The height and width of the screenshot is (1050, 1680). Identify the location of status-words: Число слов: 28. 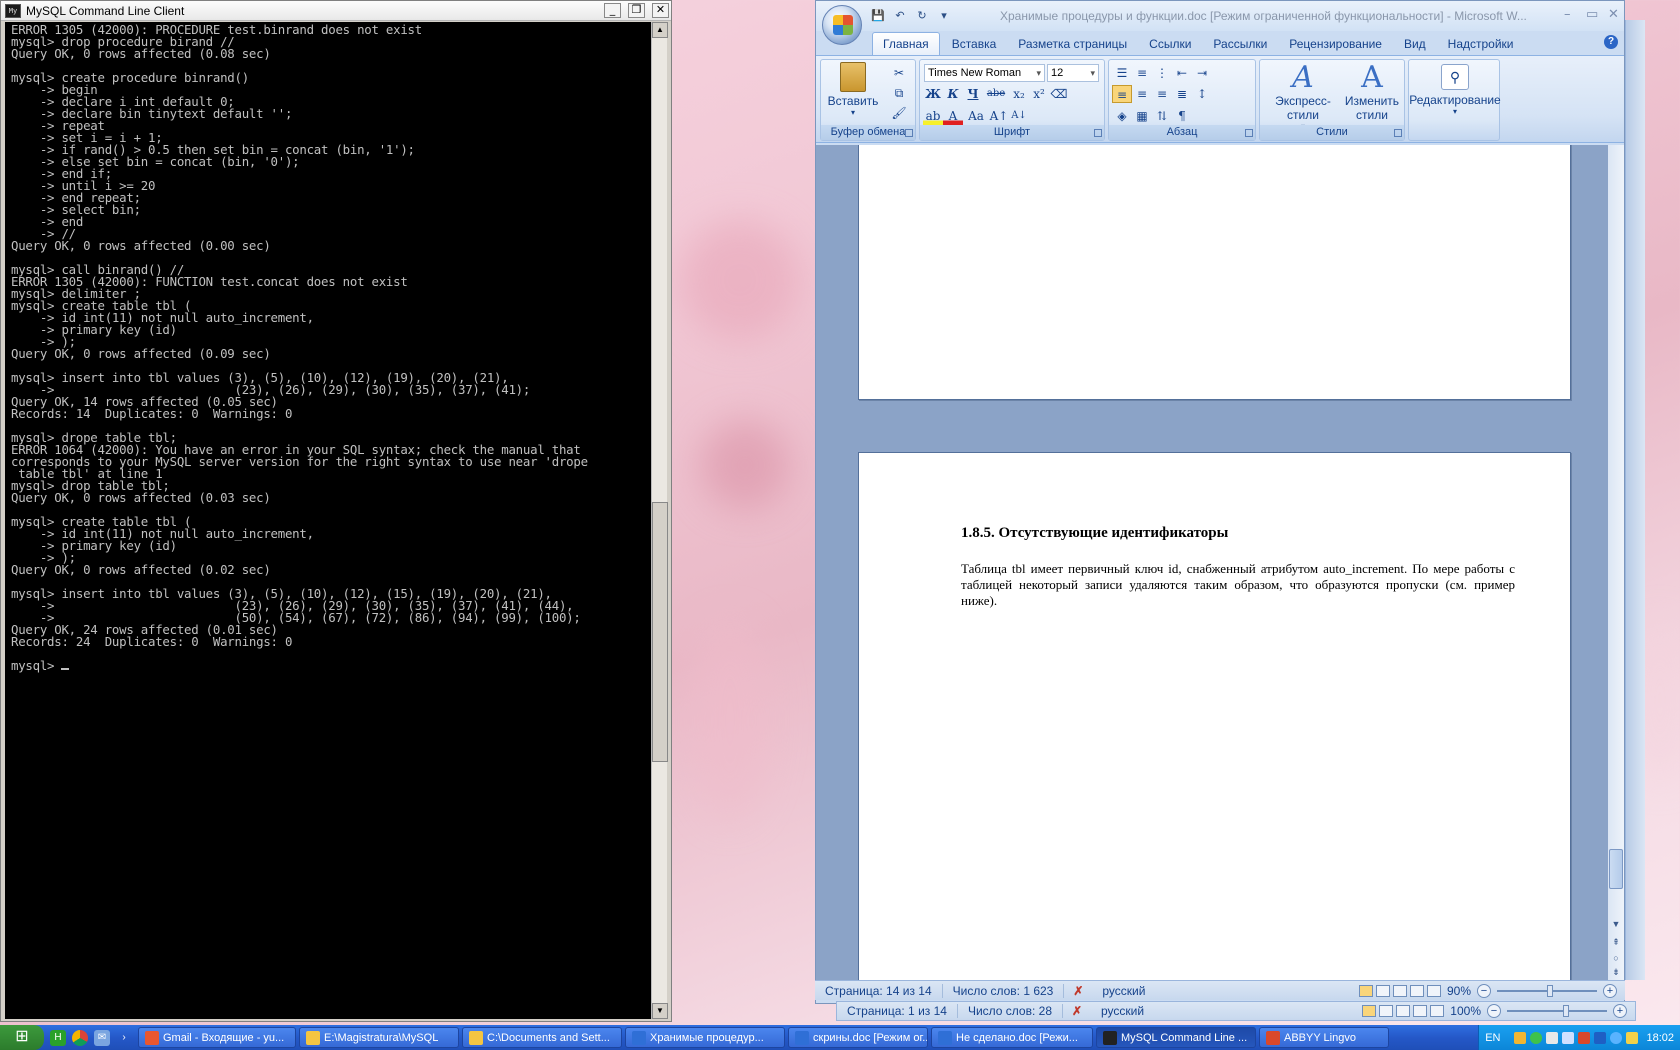
(1010, 1011).